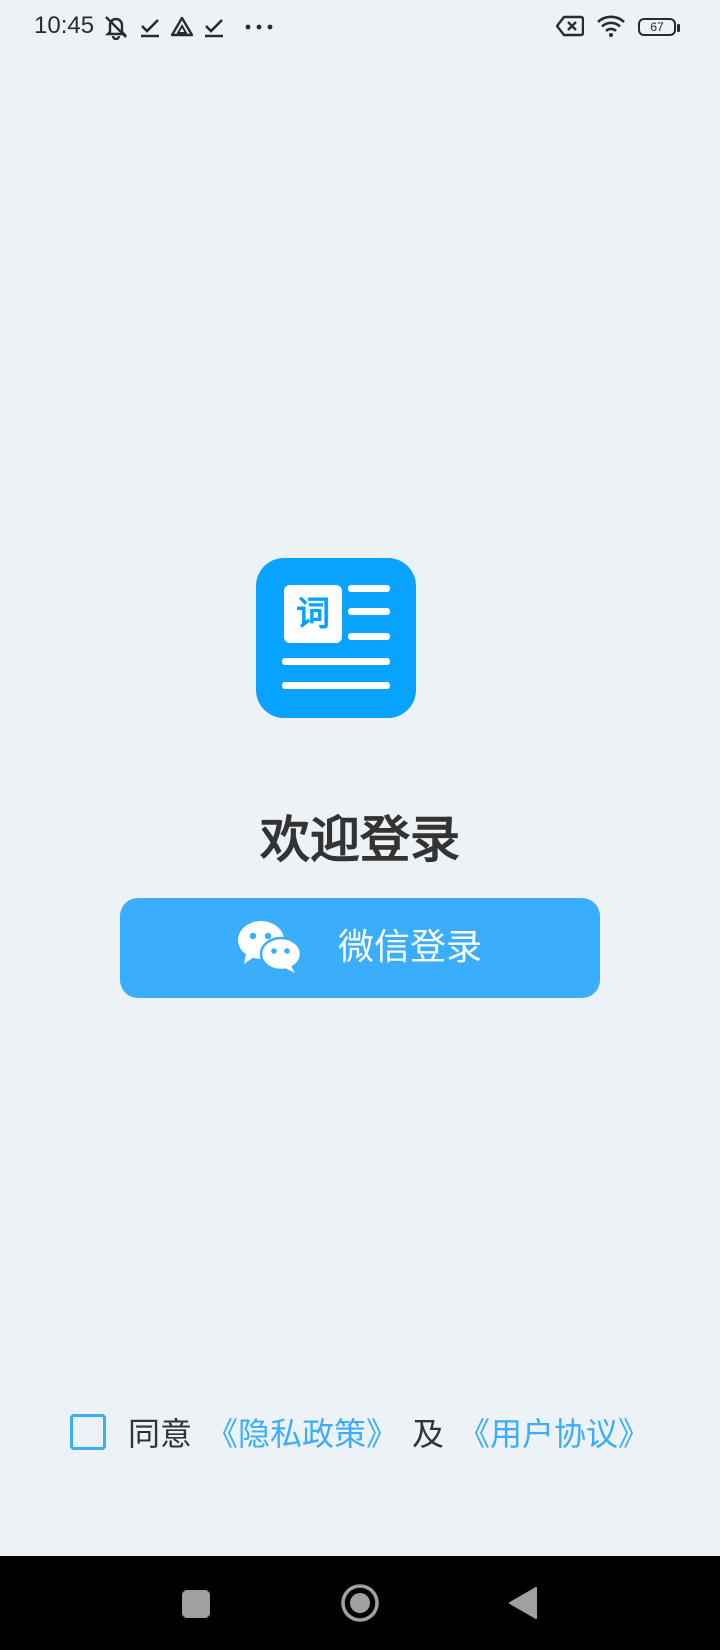 The width and height of the screenshot is (720, 1650). I want to click on navigation-bar, so click(360, 1603).